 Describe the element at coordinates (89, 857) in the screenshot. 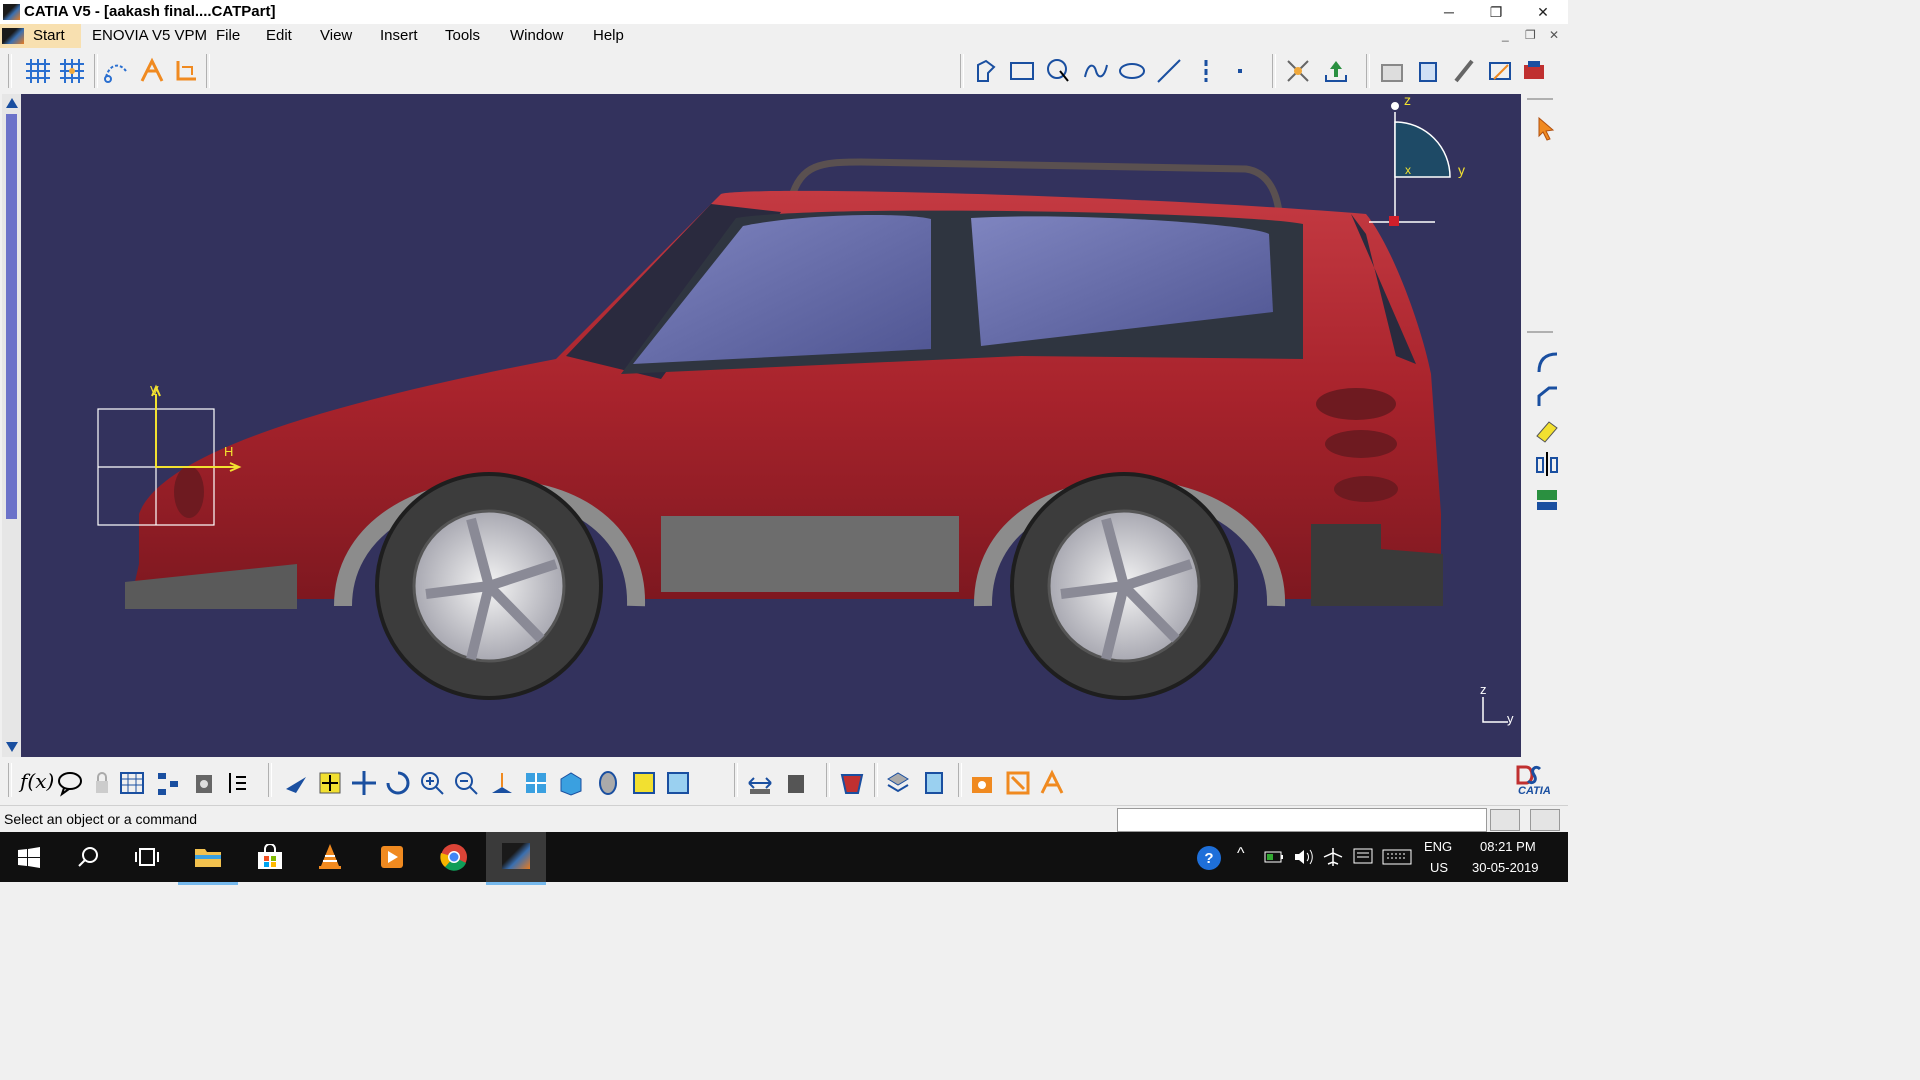

I see `search-icon` at that location.